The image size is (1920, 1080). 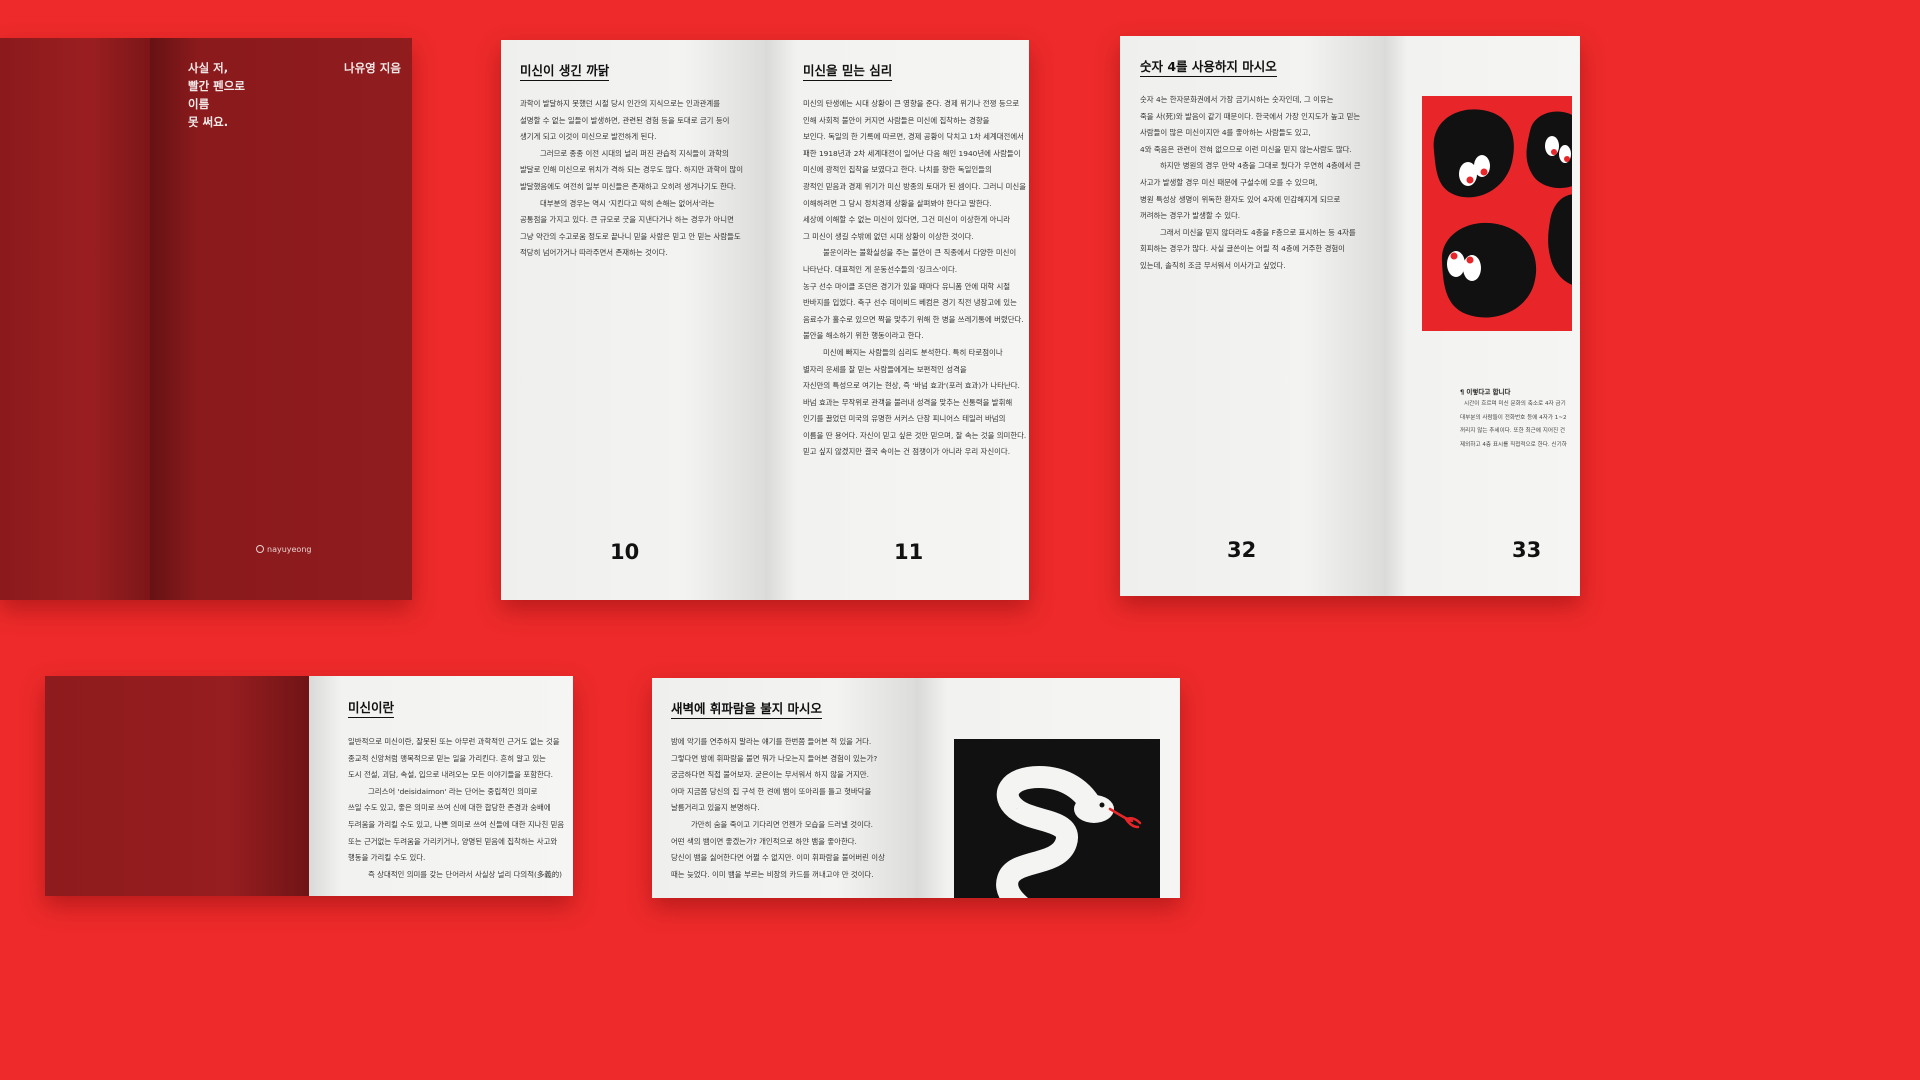 What do you see at coordinates (1515, 404) in the screenshot?
I see `note-line: 시간이 흐르며 미신 문화의 축소로 4자 금기` at bounding box center [1515, 404].